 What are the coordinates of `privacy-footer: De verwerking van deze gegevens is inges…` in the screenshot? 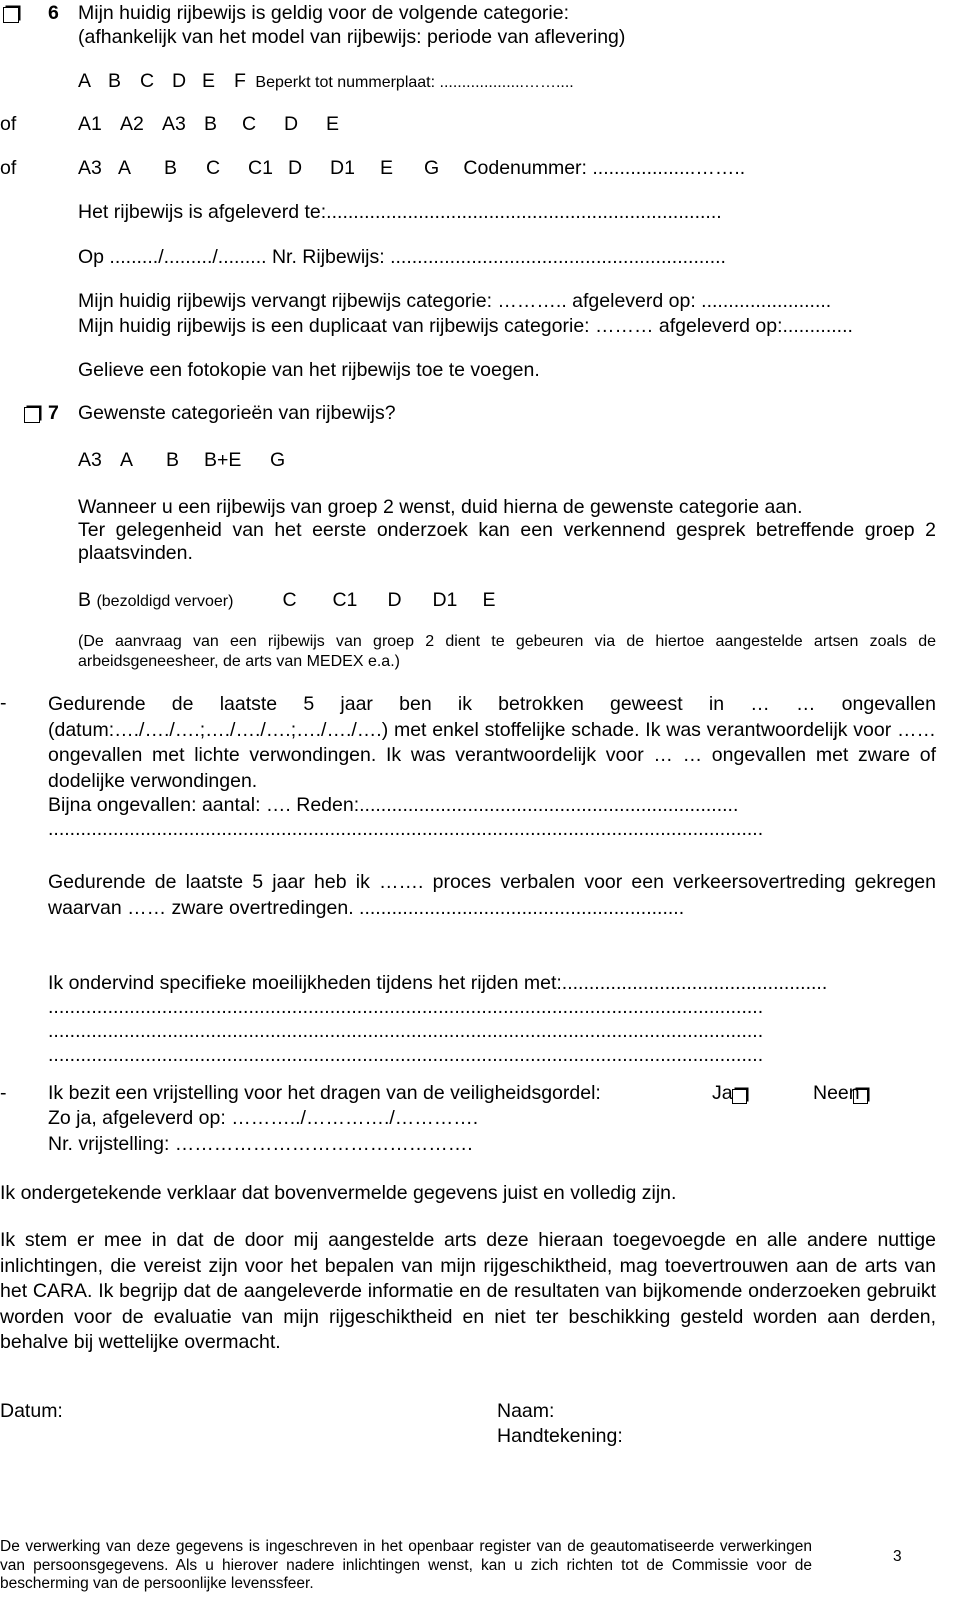 It's located at (406, 1565).